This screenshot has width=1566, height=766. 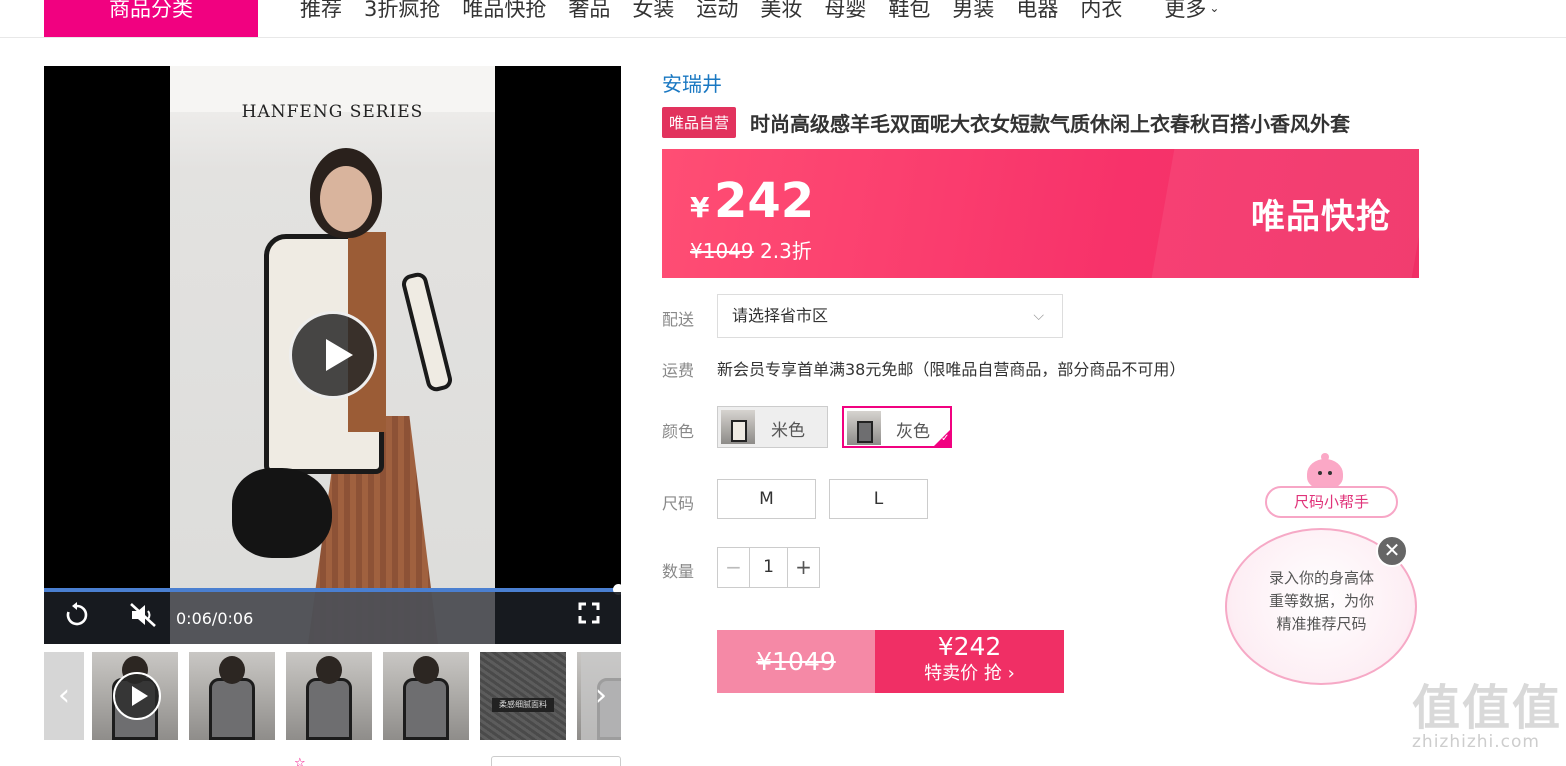 I want to click on close-icon: ✕, so click(x=1392, y=551).